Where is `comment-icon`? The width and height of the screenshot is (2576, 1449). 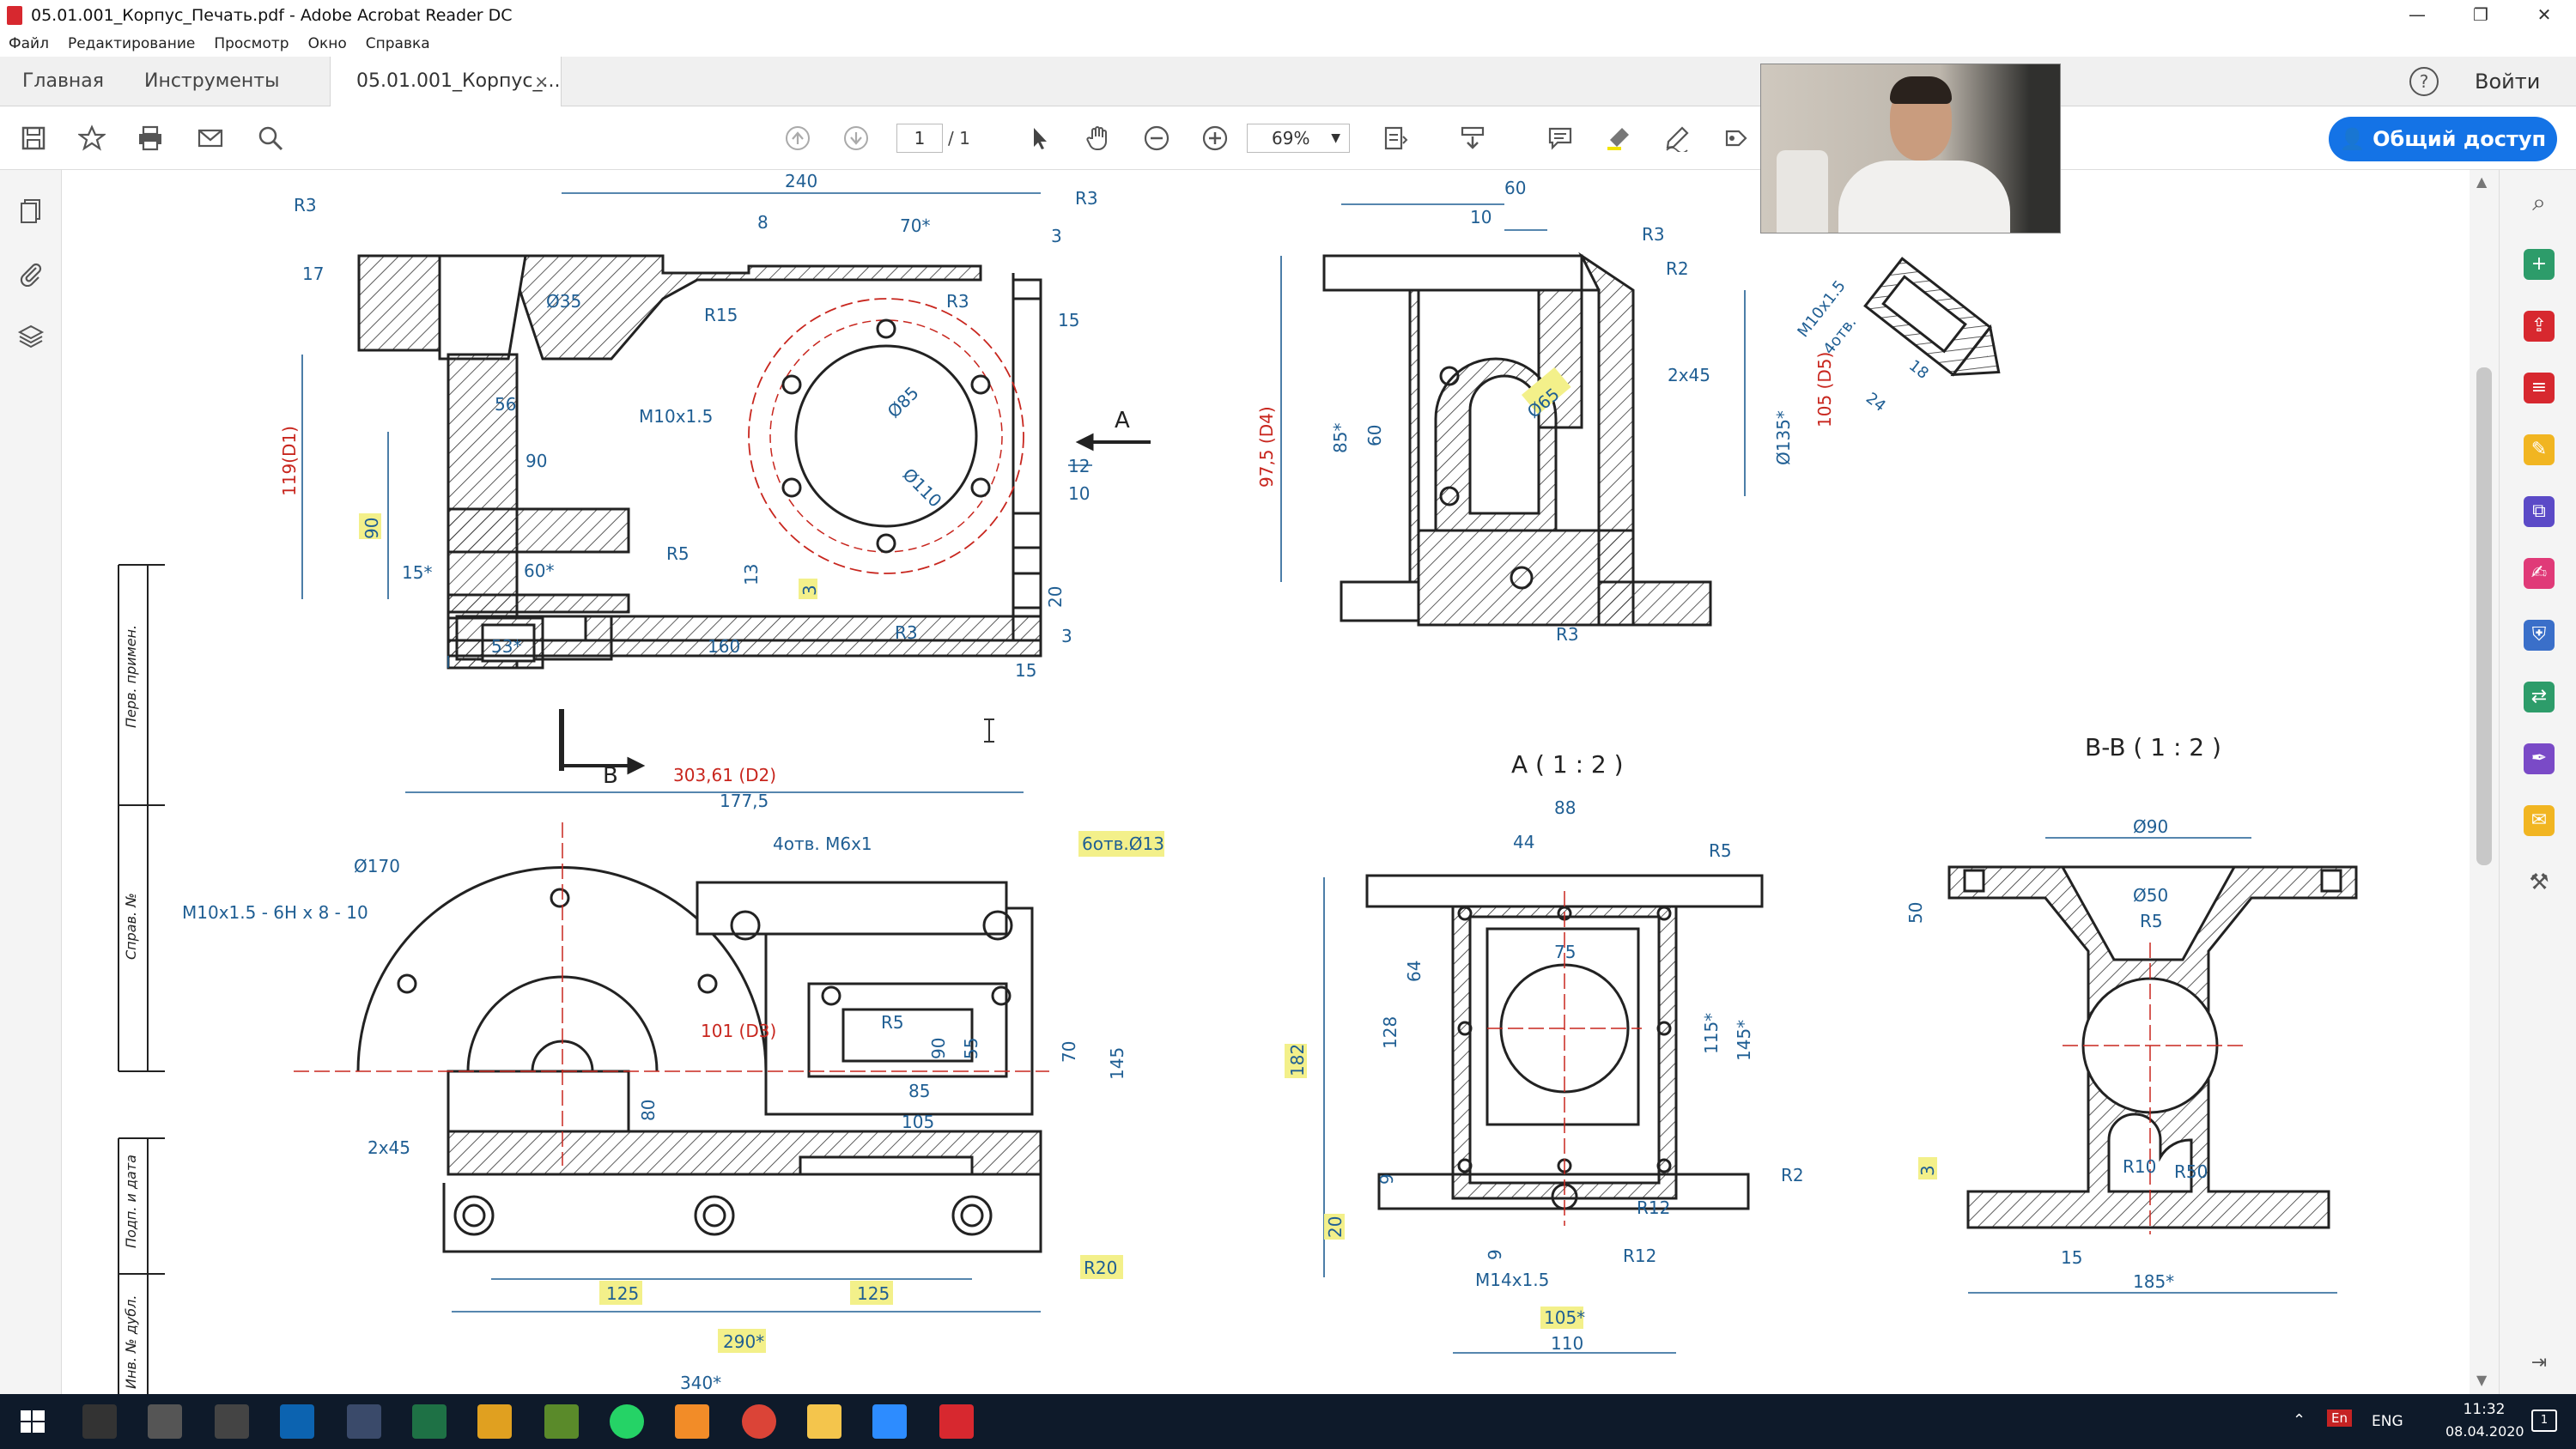 comment-icon is located at coordinates (1561, 138).